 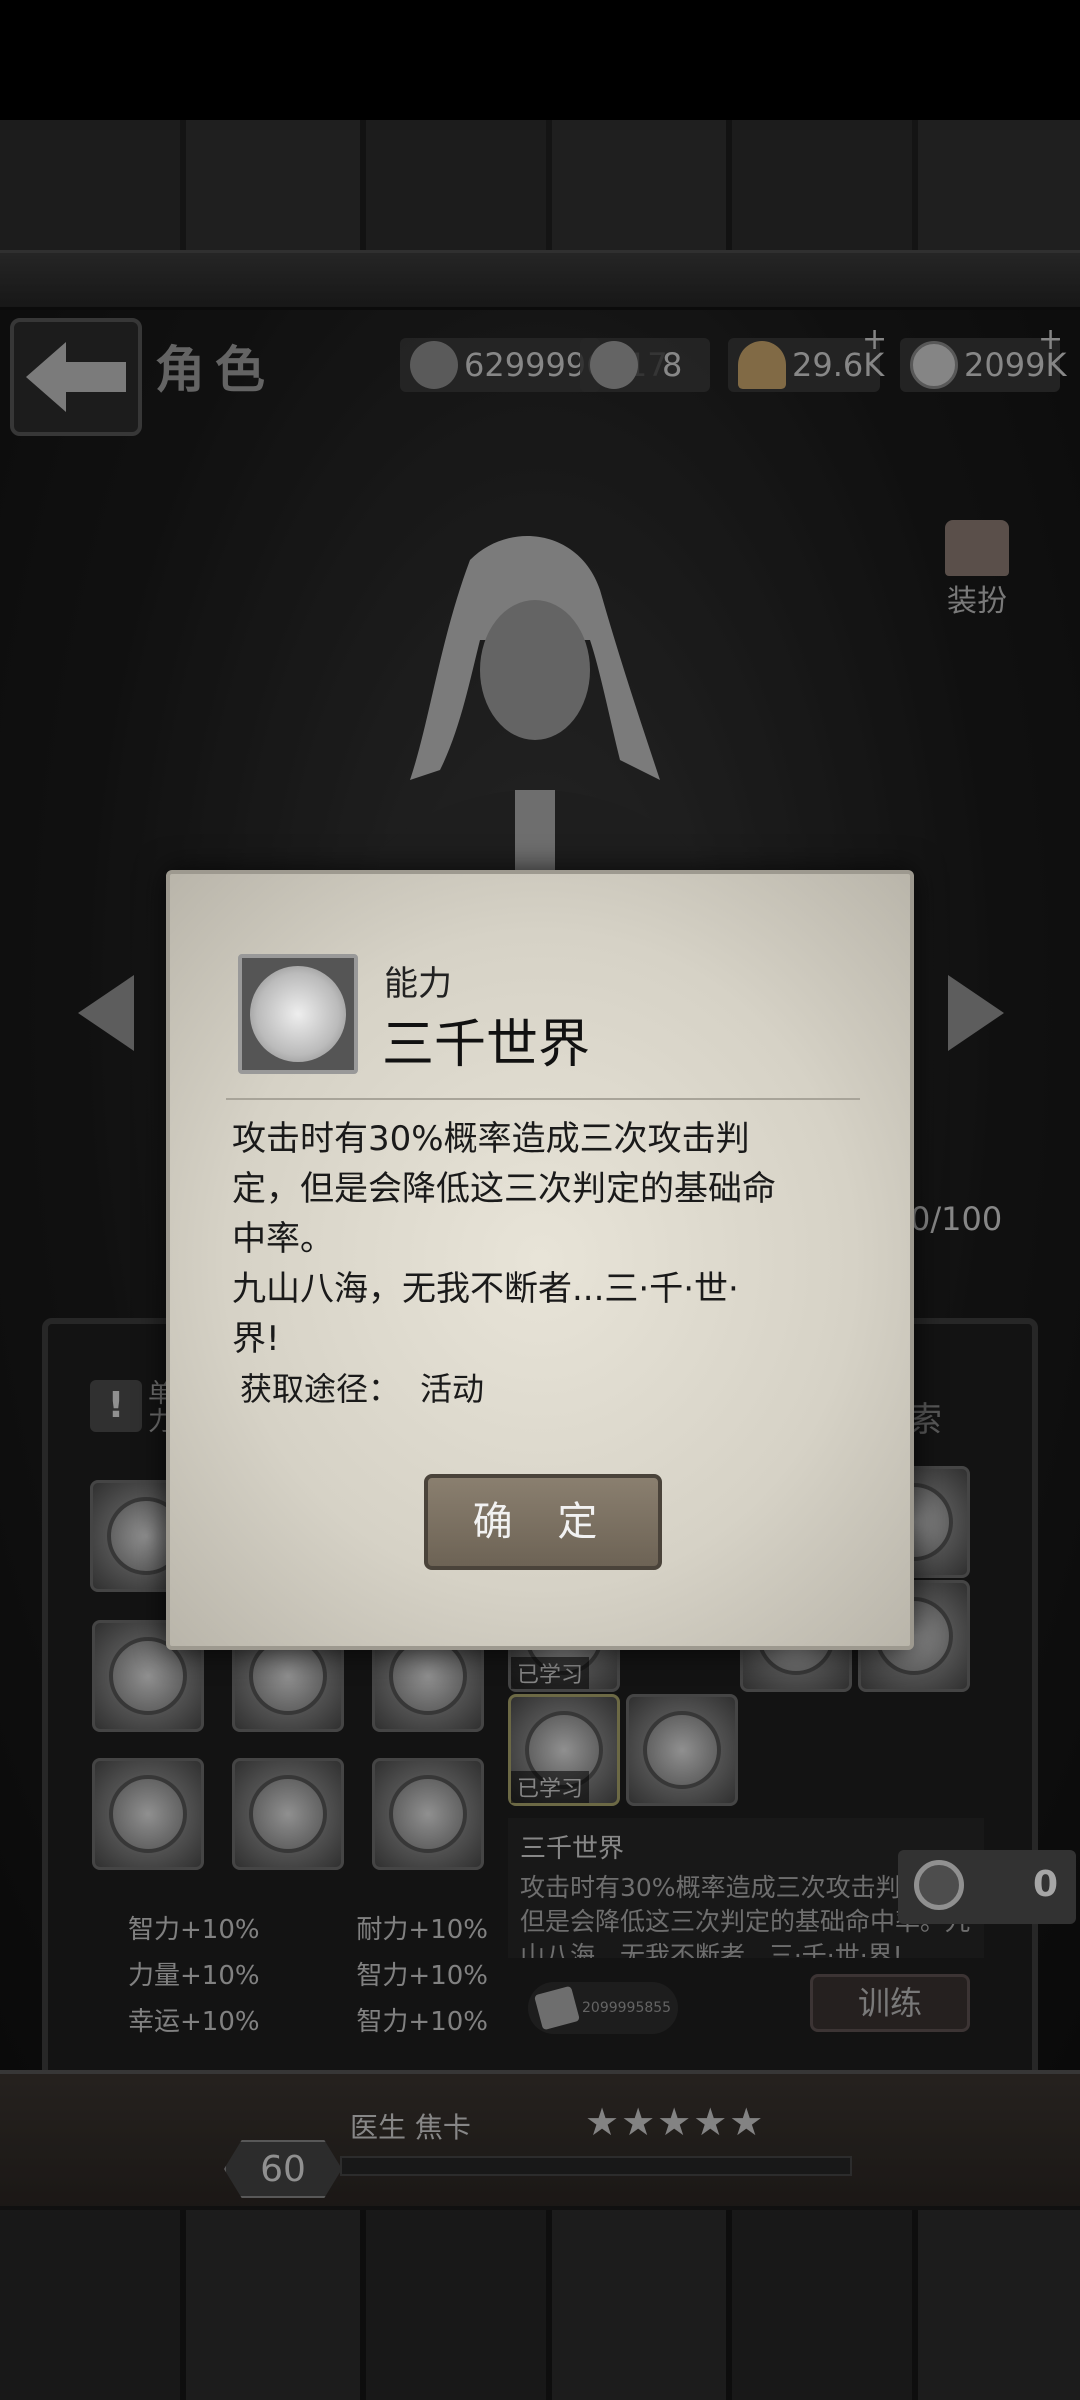 What do you see at coordinates (485, 1289) in the screenshot?
I see `description-line: 九山八海，无我不断者...三·千·世·` at bounding box center [485, 1289].